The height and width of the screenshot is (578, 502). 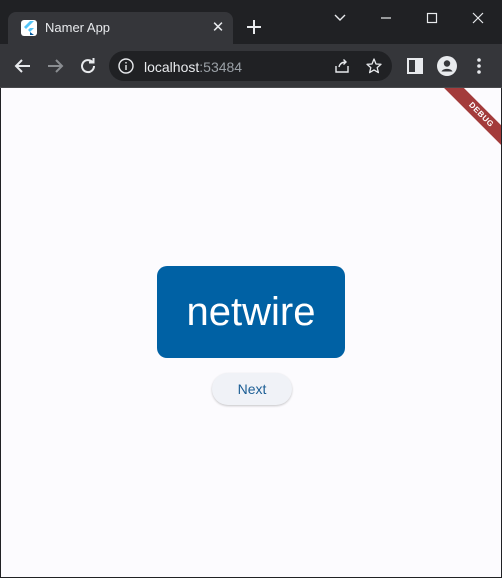 I want to click on plus-icon, so click(x=254, y=27).